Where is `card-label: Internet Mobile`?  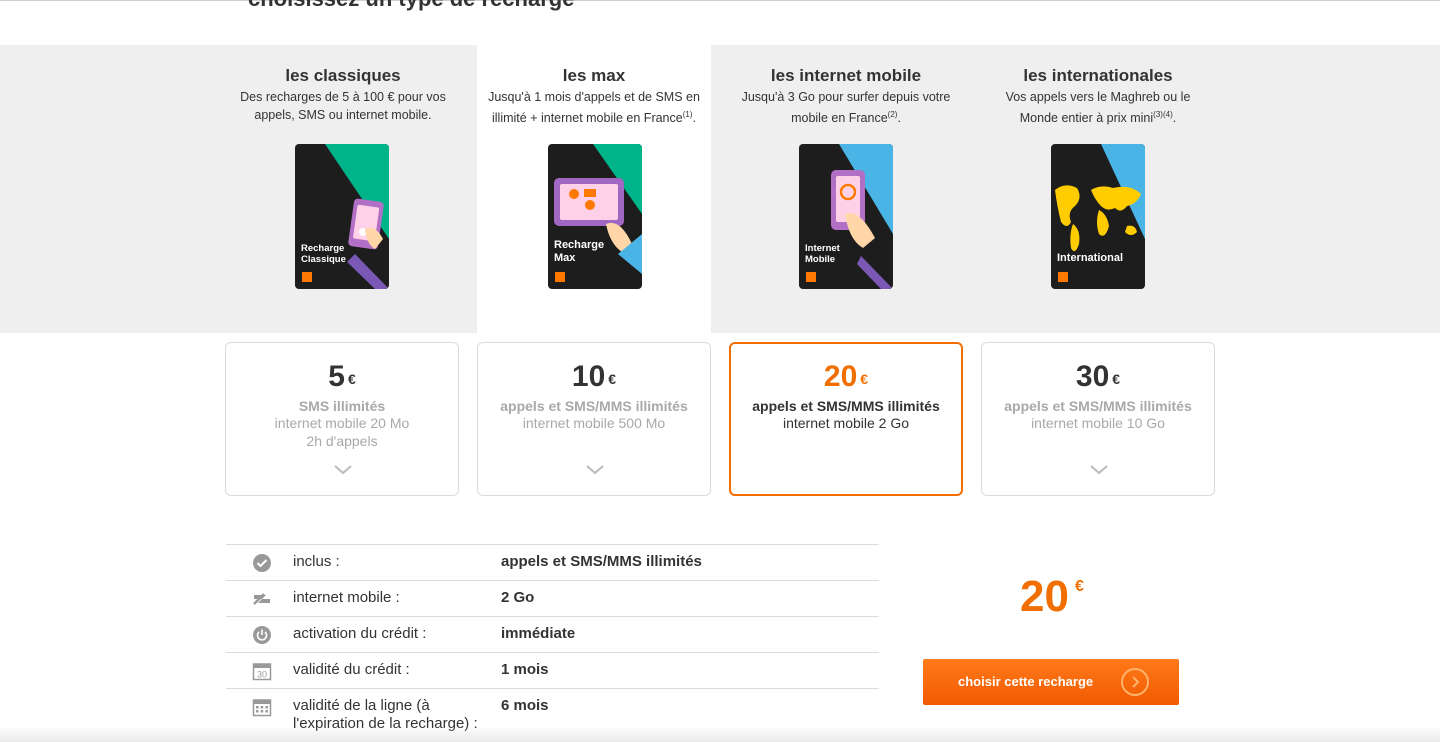
card-label: Internet Mobile is located at coordinates (822, 254).